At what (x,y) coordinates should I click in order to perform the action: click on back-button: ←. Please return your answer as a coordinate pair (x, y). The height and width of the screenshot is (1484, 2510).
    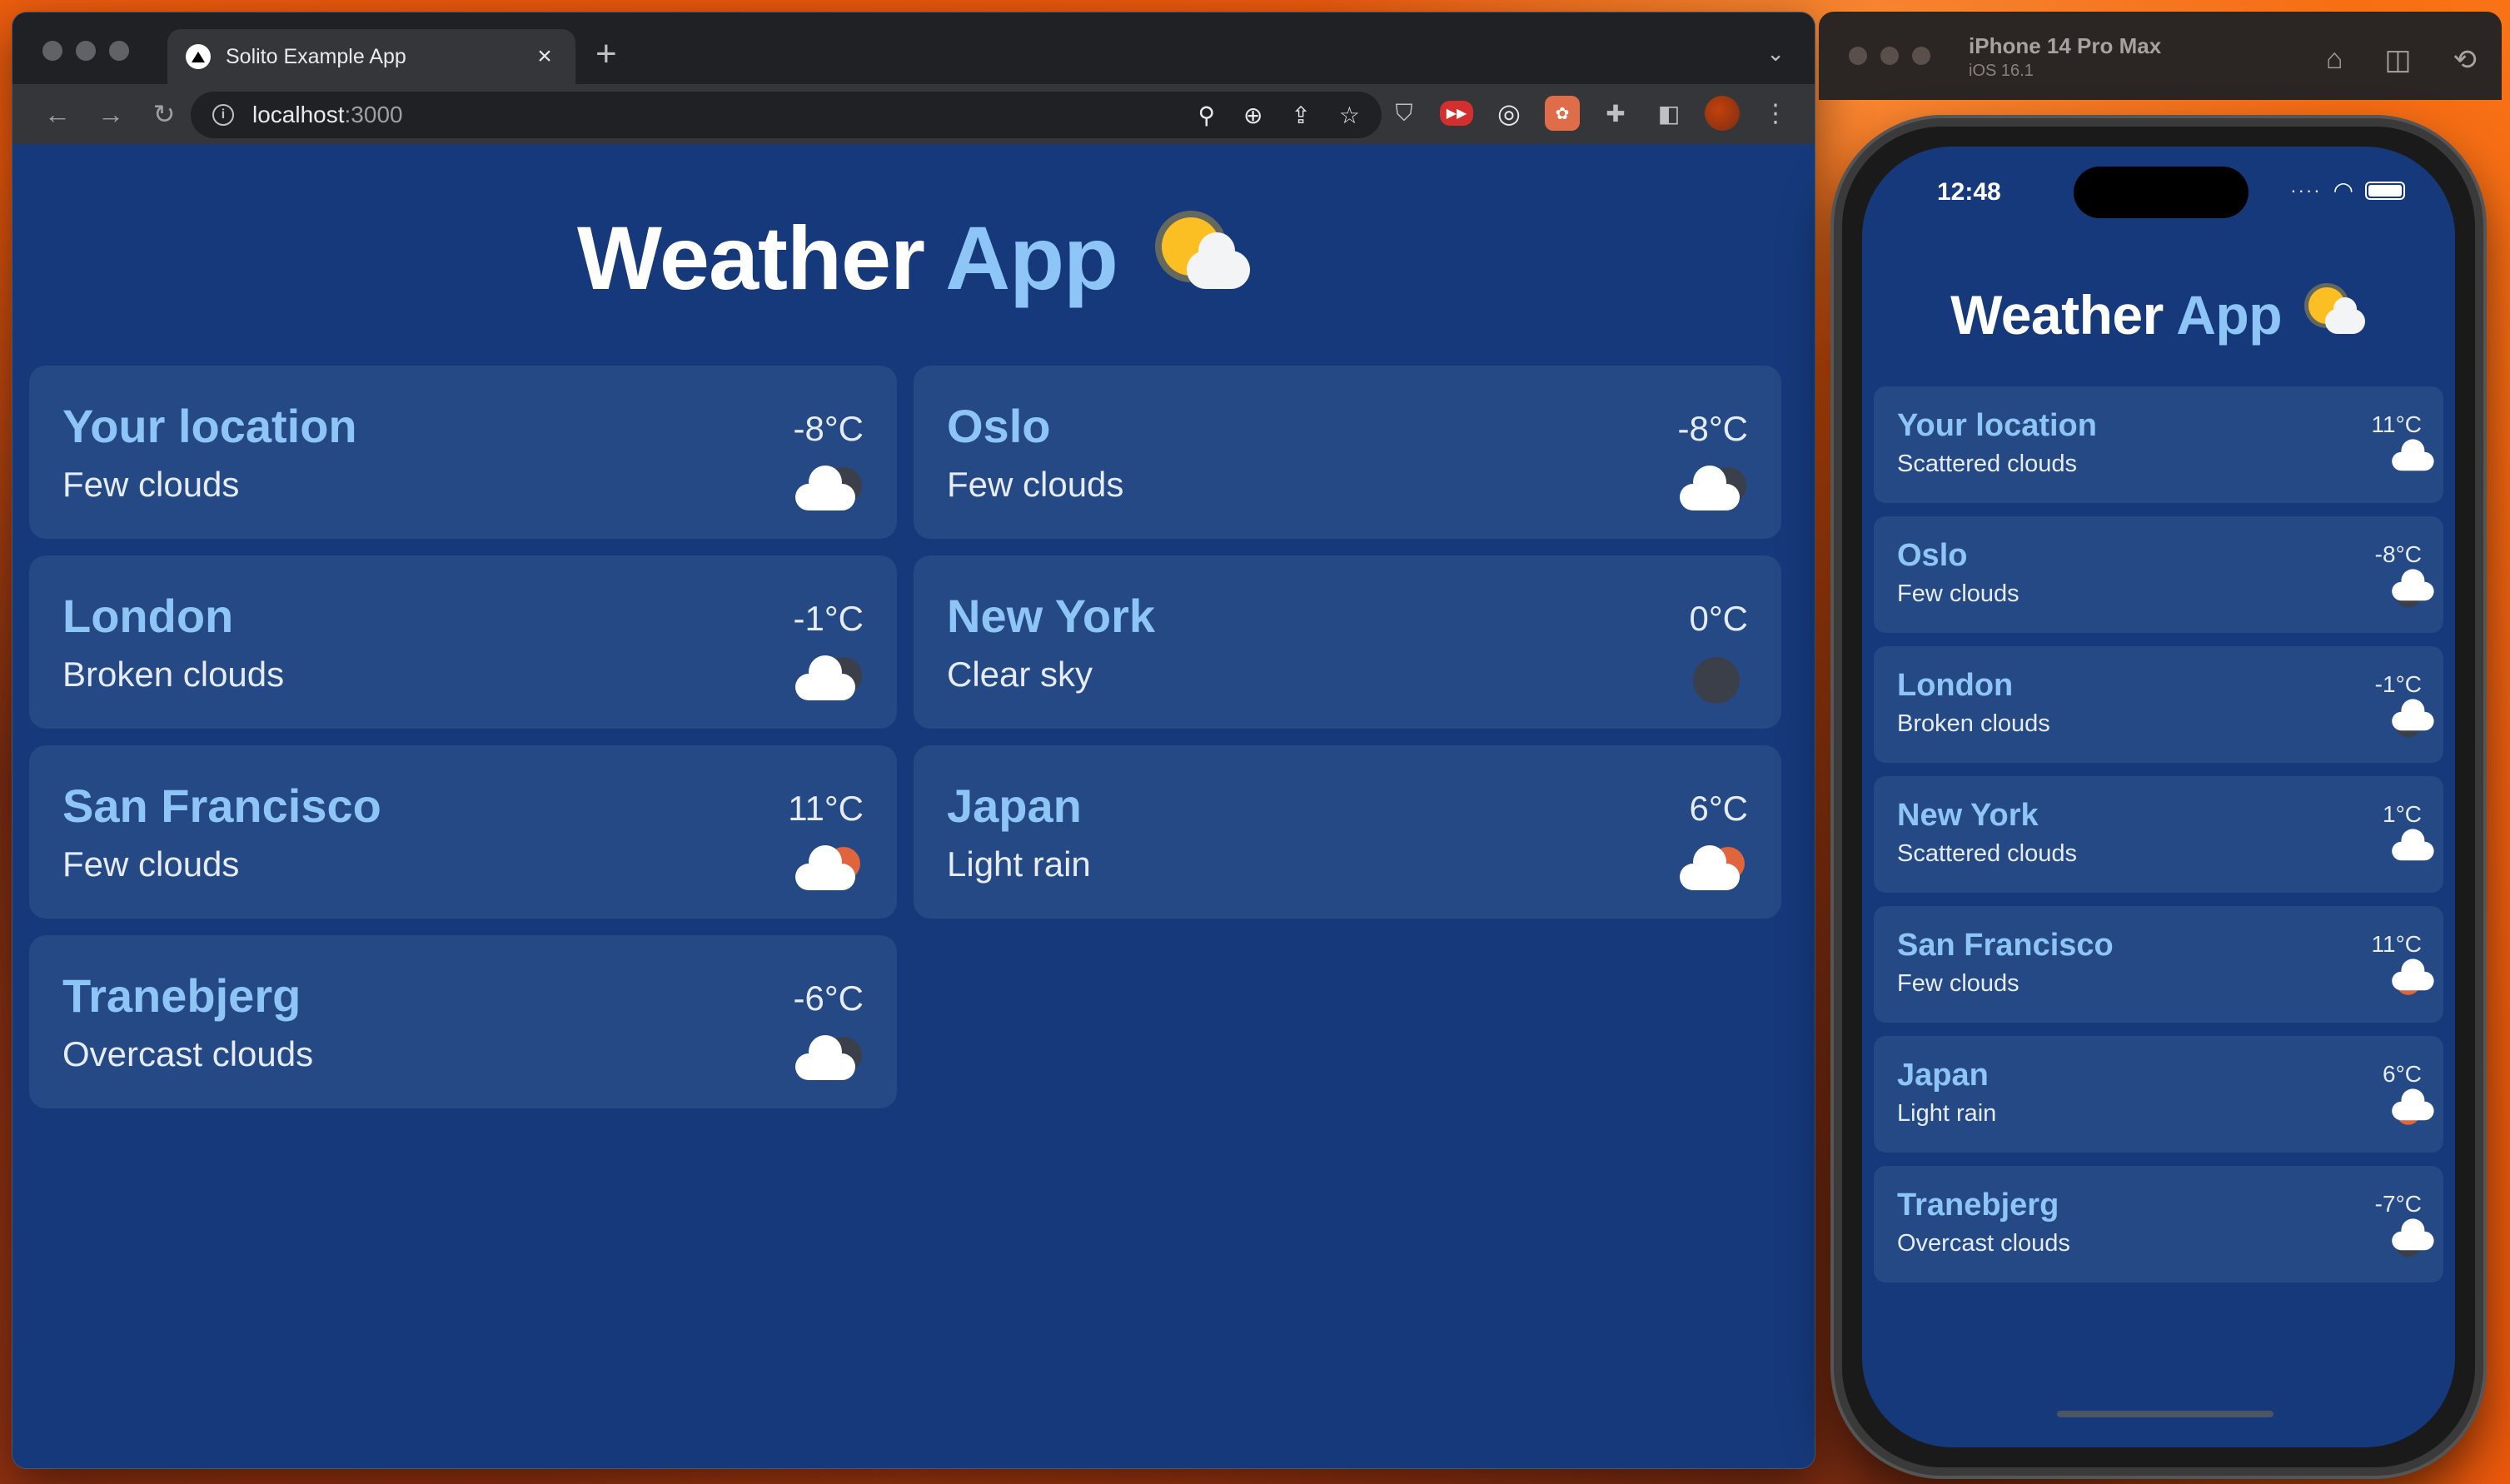
    Looking at the image, I should click on (58, 114).